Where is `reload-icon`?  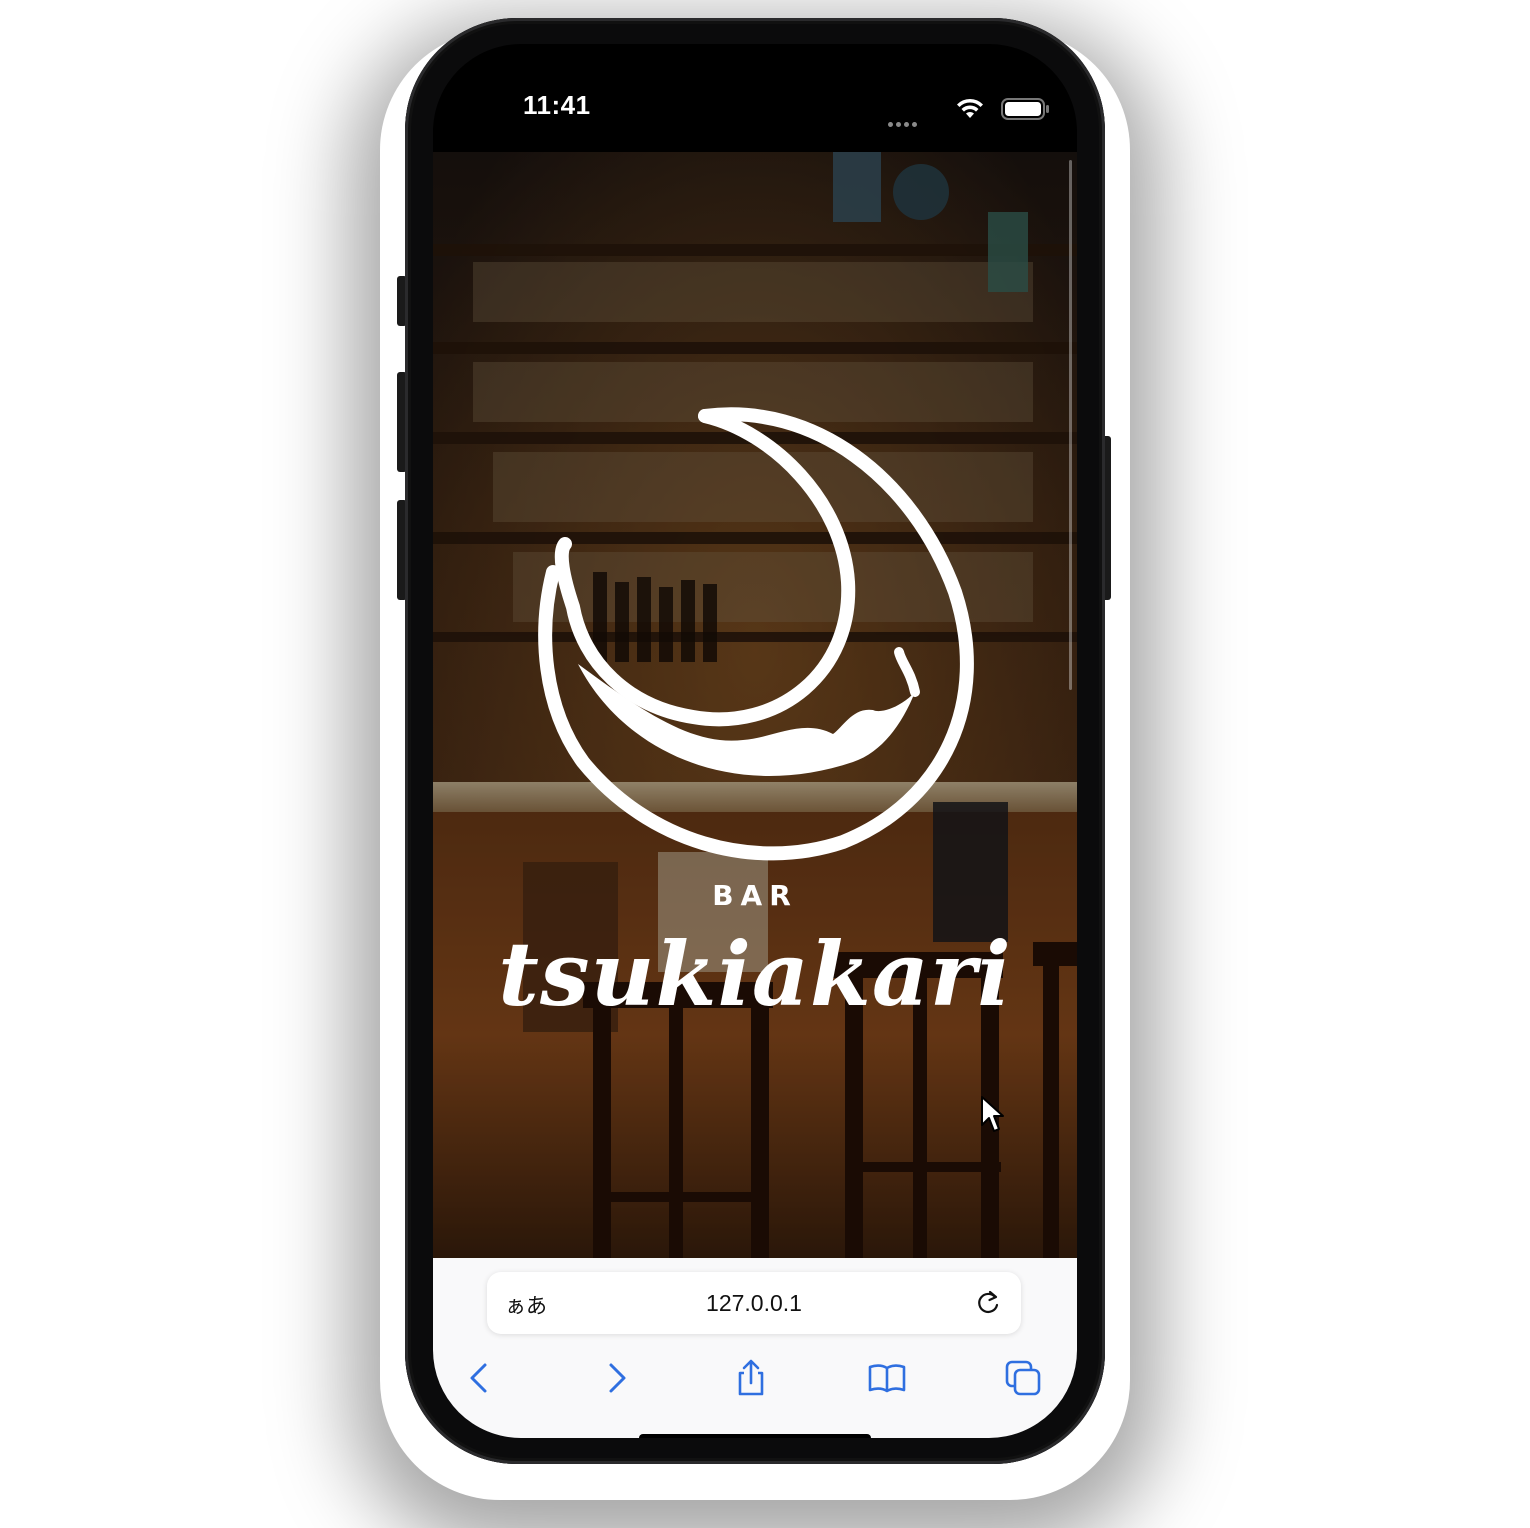
reload-icon is located at coordinates (988, 1303).